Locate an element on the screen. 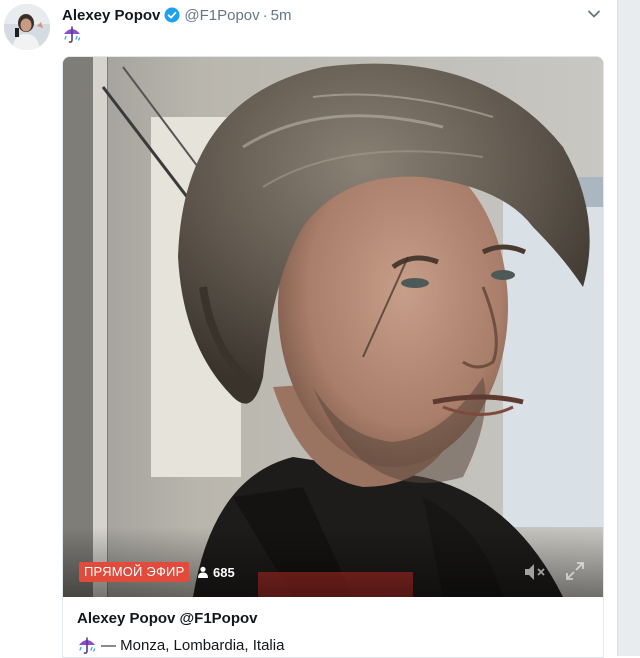 This screenshot has height=658, width=640. person-icon is located at coordinates (203, 572).